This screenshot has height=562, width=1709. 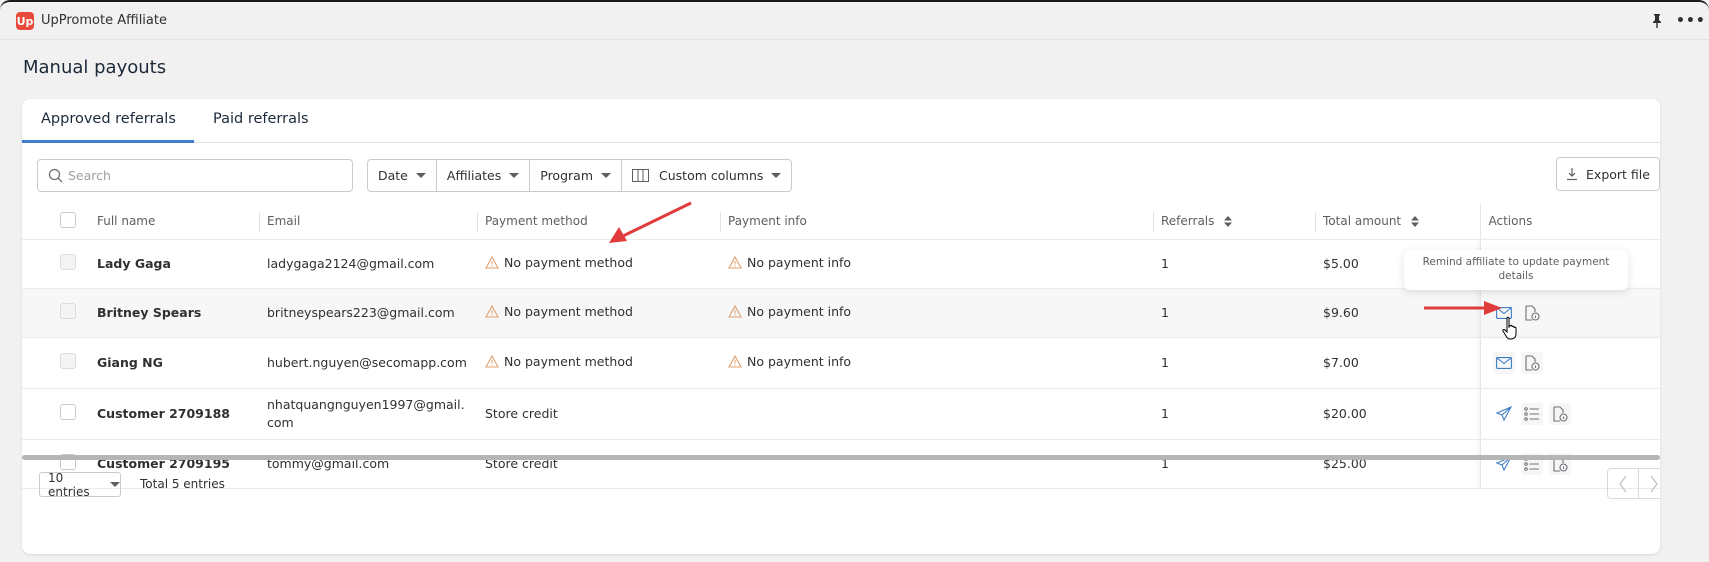 What do you see at coordinates (174, 414) in the screenshot?
I see `full-name-cell: Customer 2709188` at bounding box center [174, 414].